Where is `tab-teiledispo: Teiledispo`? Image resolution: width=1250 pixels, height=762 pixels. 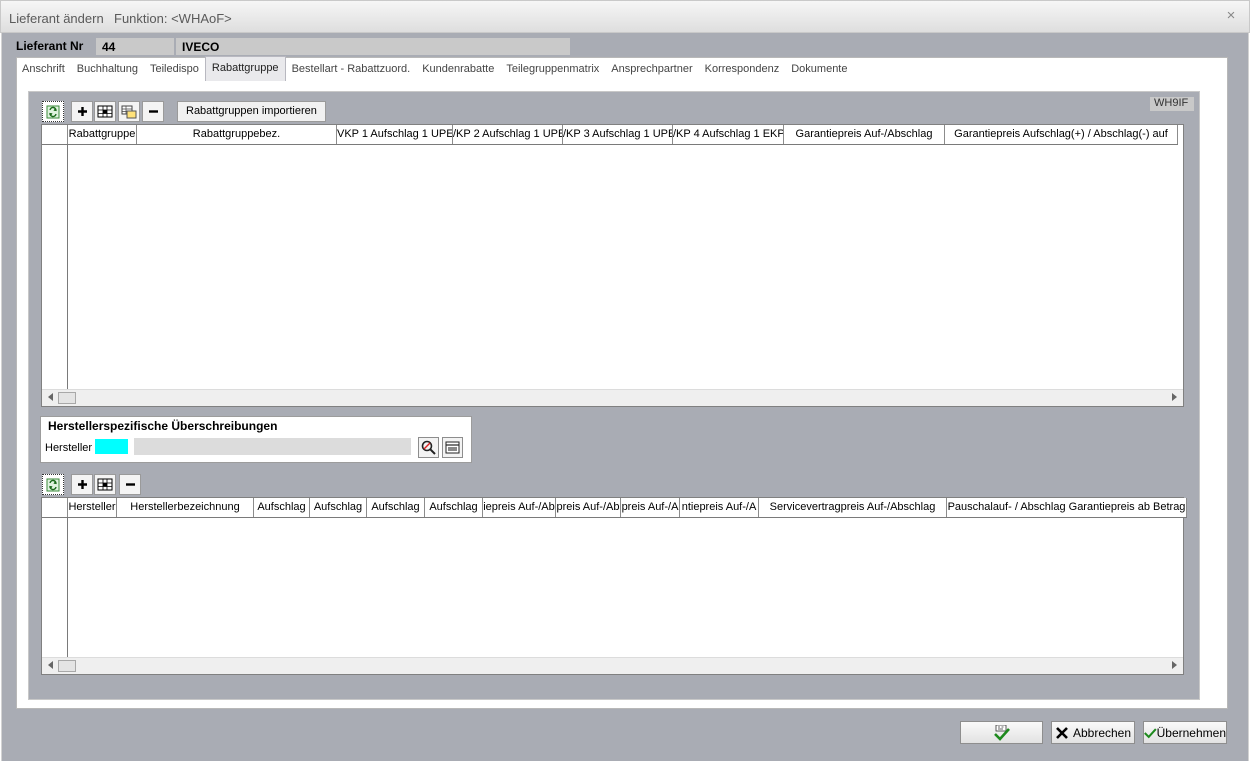 tab-teiledispo: Teiledispo is located at coordinates (174, 69).